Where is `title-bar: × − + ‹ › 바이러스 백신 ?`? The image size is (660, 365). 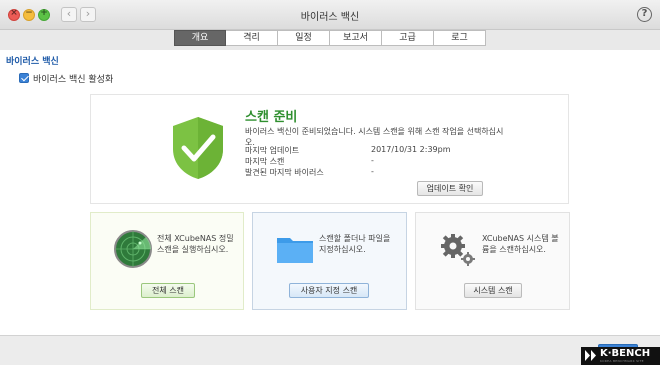 title-bar: × − + ‹ › 바이러스 백신 ? is located at coordinates (330, 15).